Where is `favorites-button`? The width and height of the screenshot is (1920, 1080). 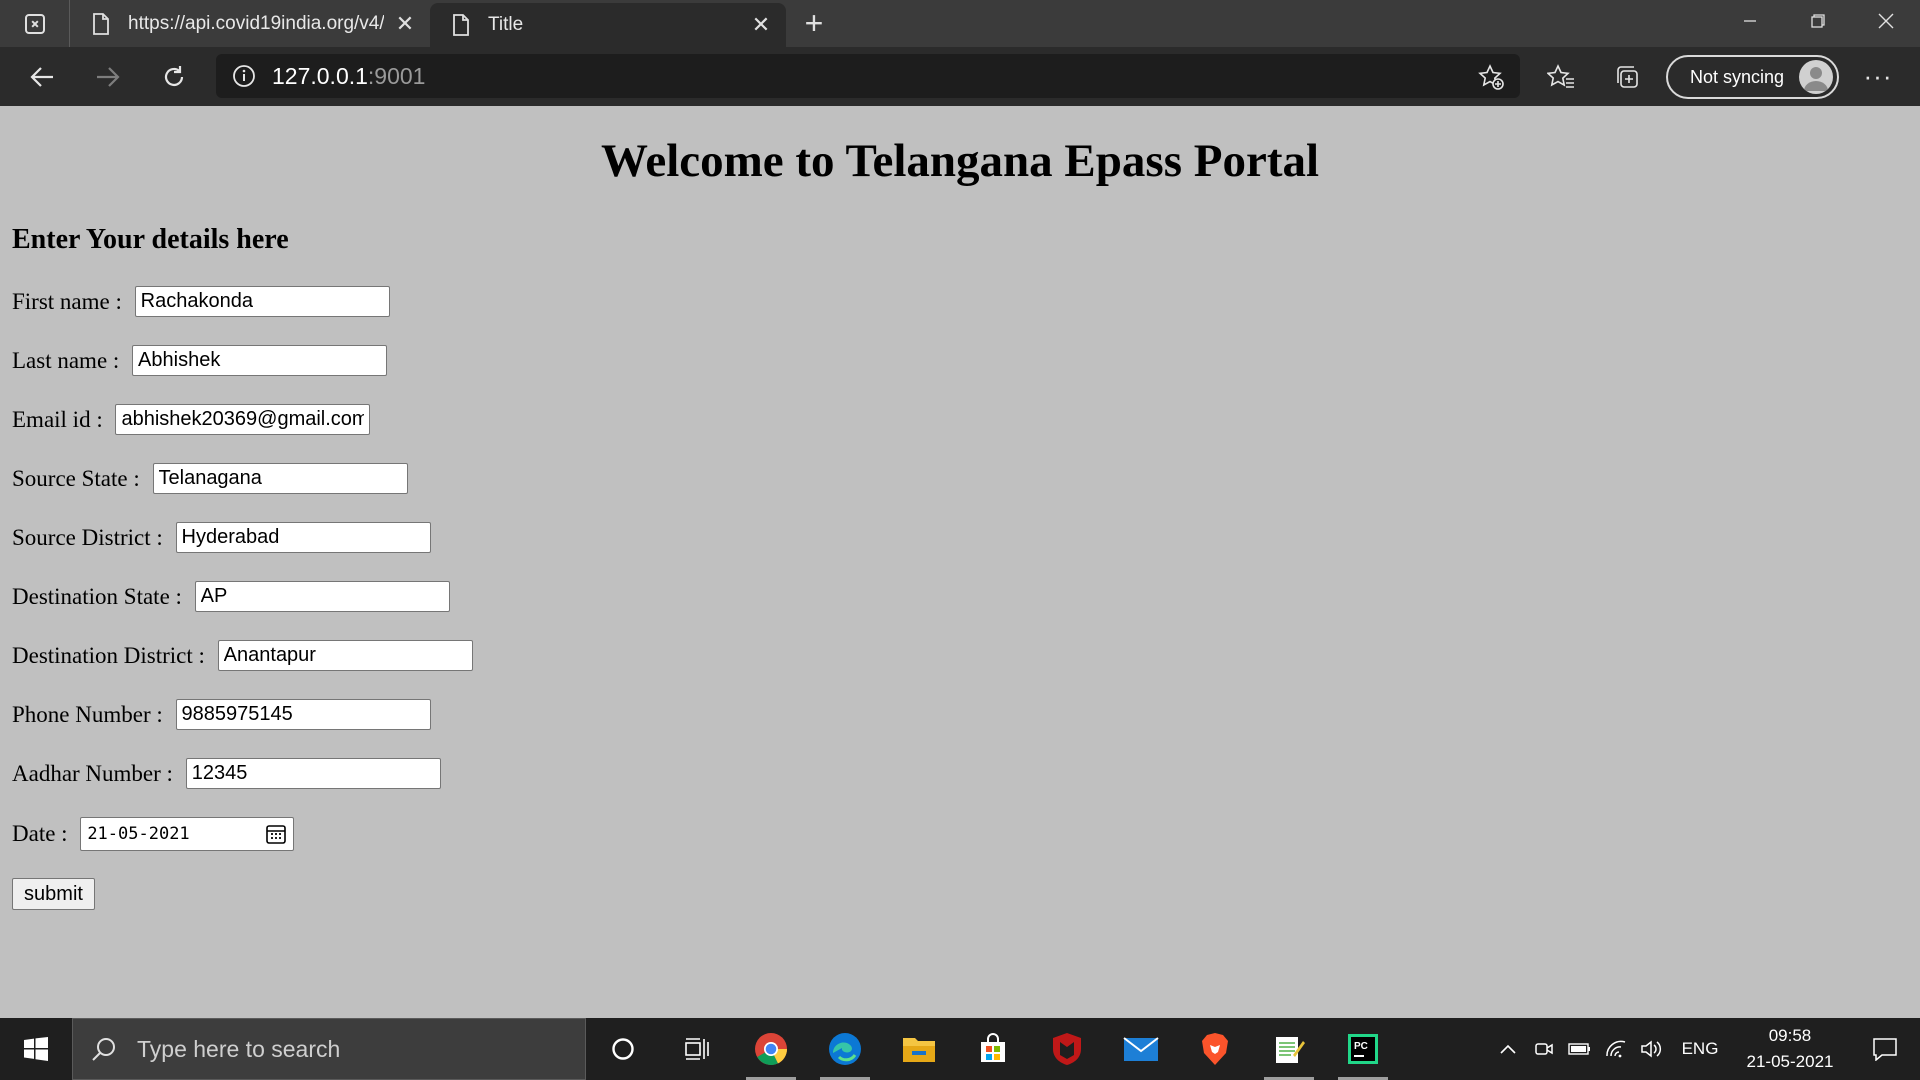
favorites-button is located at coordinates (1561, 76).